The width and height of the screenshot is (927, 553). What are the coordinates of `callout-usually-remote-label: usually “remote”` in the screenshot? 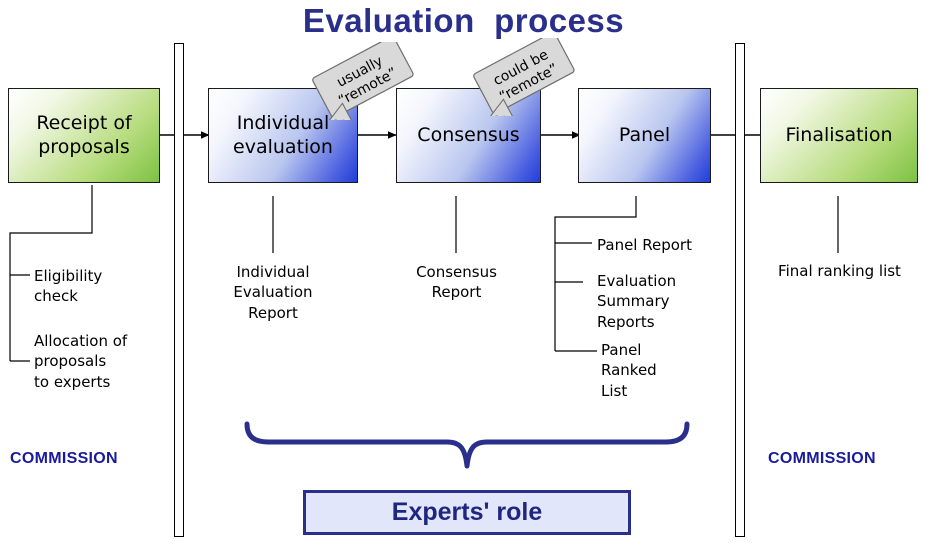 It's located at (367, 81).